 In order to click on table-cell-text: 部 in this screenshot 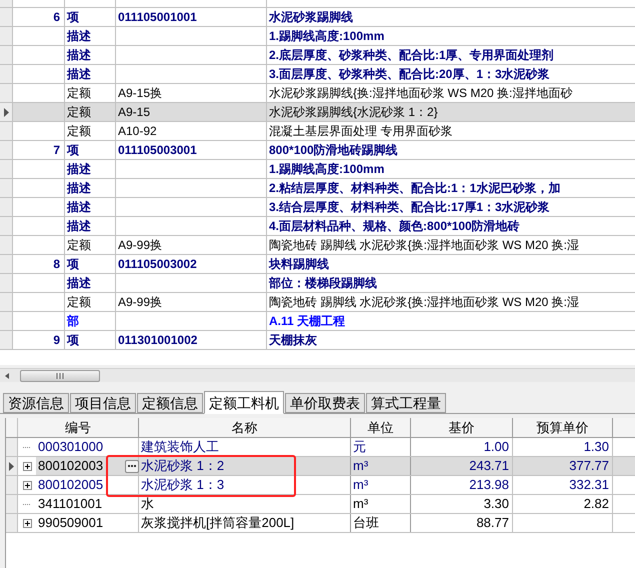, I will do `click(73, 321)`.